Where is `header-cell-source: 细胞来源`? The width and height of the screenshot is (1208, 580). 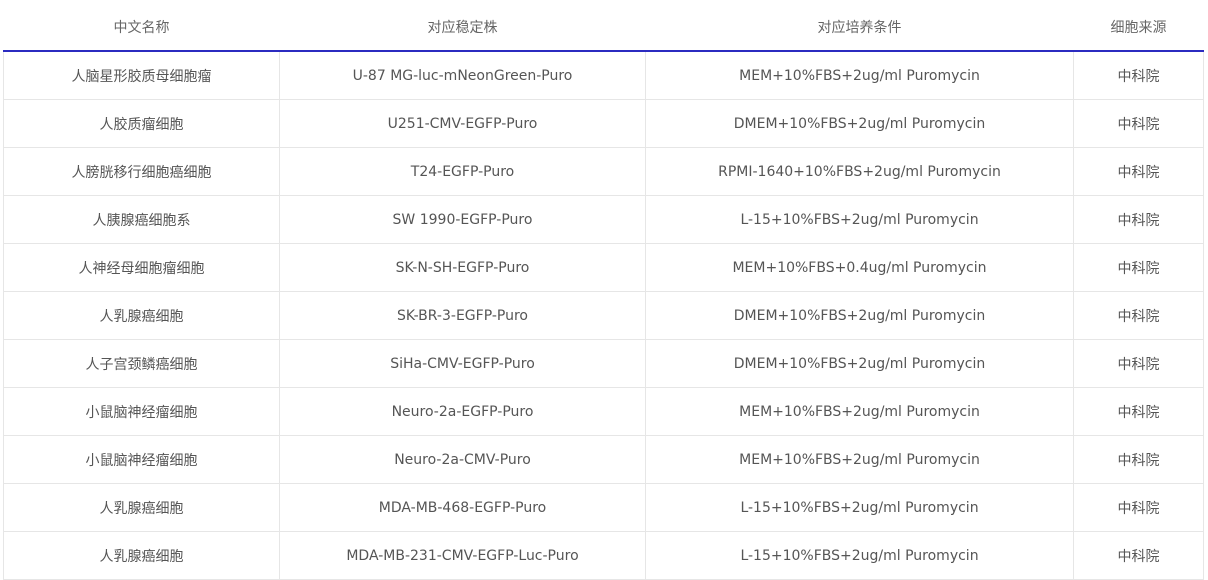
header-cell-source: 细胞来源 is located at coordinates (1138, 27).